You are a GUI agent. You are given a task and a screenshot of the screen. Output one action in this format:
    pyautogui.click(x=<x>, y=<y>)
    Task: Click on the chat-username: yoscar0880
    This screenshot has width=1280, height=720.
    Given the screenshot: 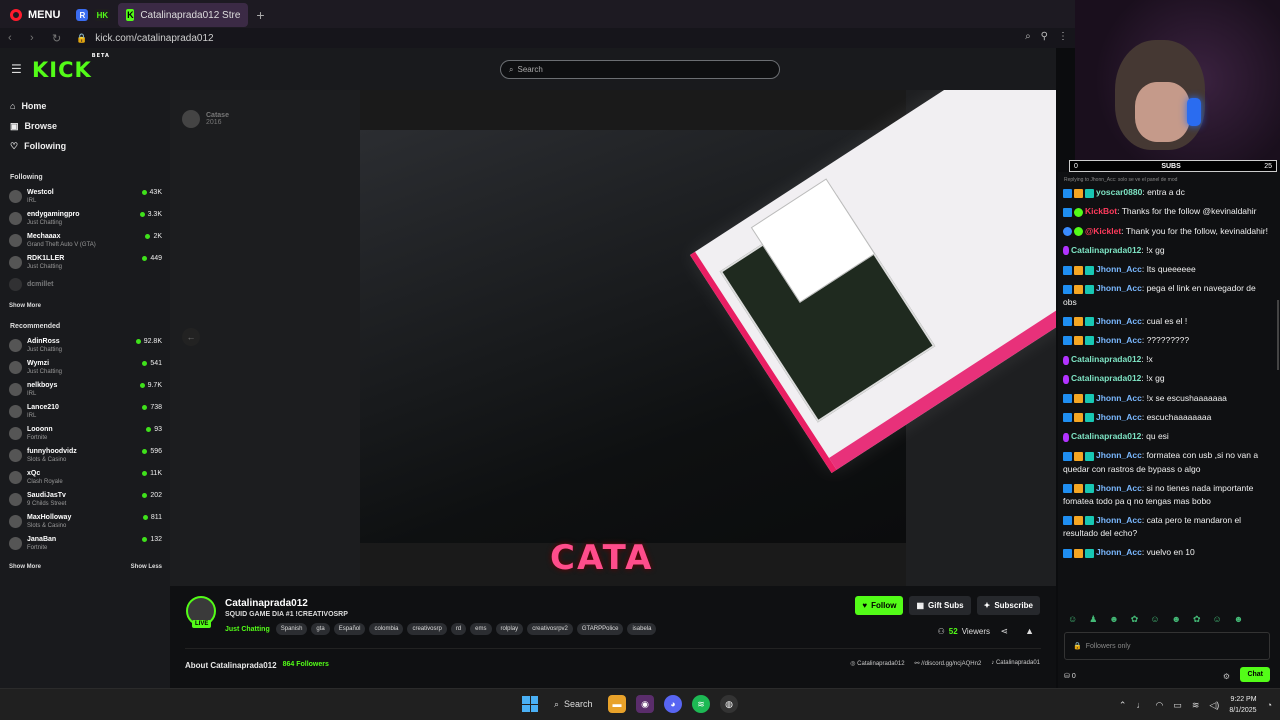 What is the action you would take?
    pyautogui.click(x=1119, y=192)
    